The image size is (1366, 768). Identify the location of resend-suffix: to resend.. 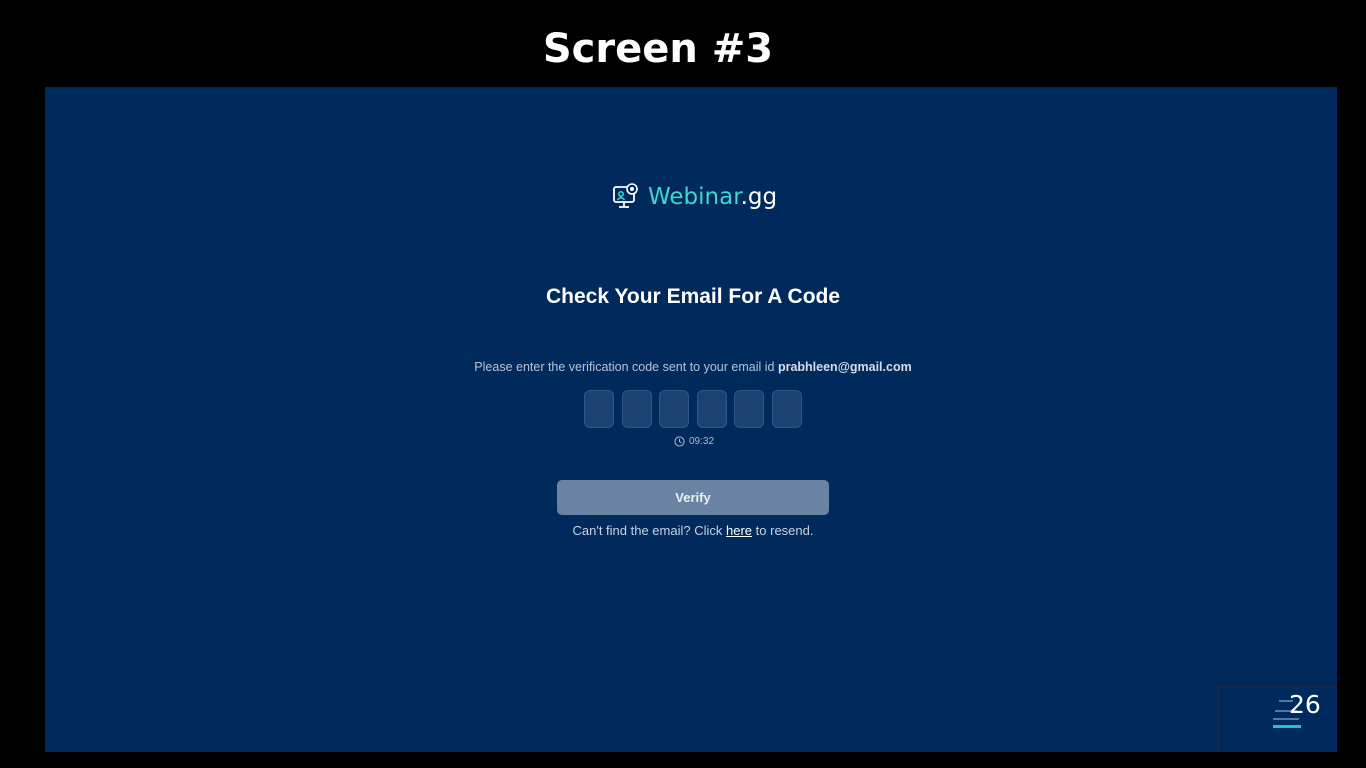
(784, 530).